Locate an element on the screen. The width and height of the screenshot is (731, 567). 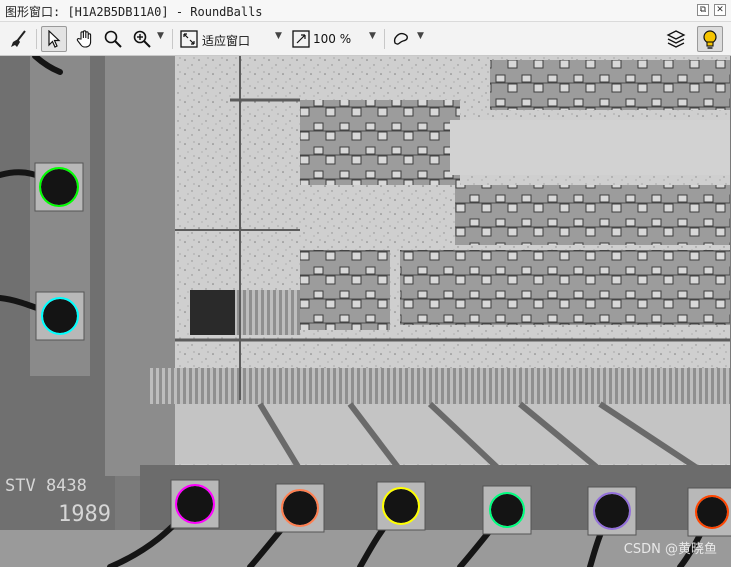
pan-tool-button is located at coordinates (85, 39).